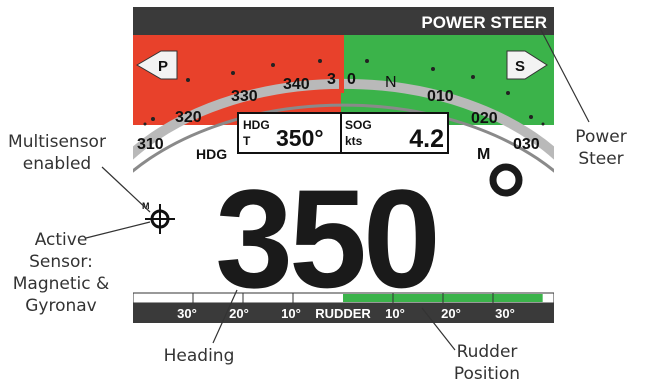 This screenshot has height=386, width=646. I want to click on callout-heading-text: Heading, so click(199, 356).